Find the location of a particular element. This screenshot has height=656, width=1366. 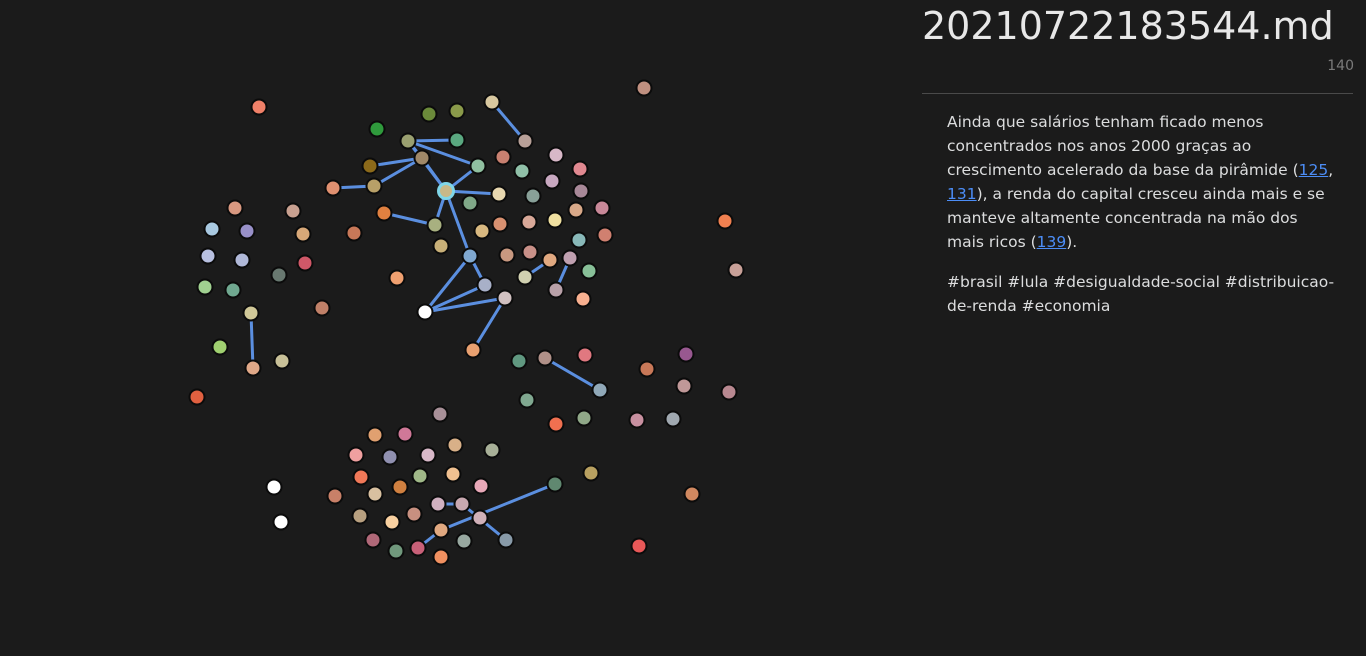

graph-node-current is located at coordinates (446, 191).